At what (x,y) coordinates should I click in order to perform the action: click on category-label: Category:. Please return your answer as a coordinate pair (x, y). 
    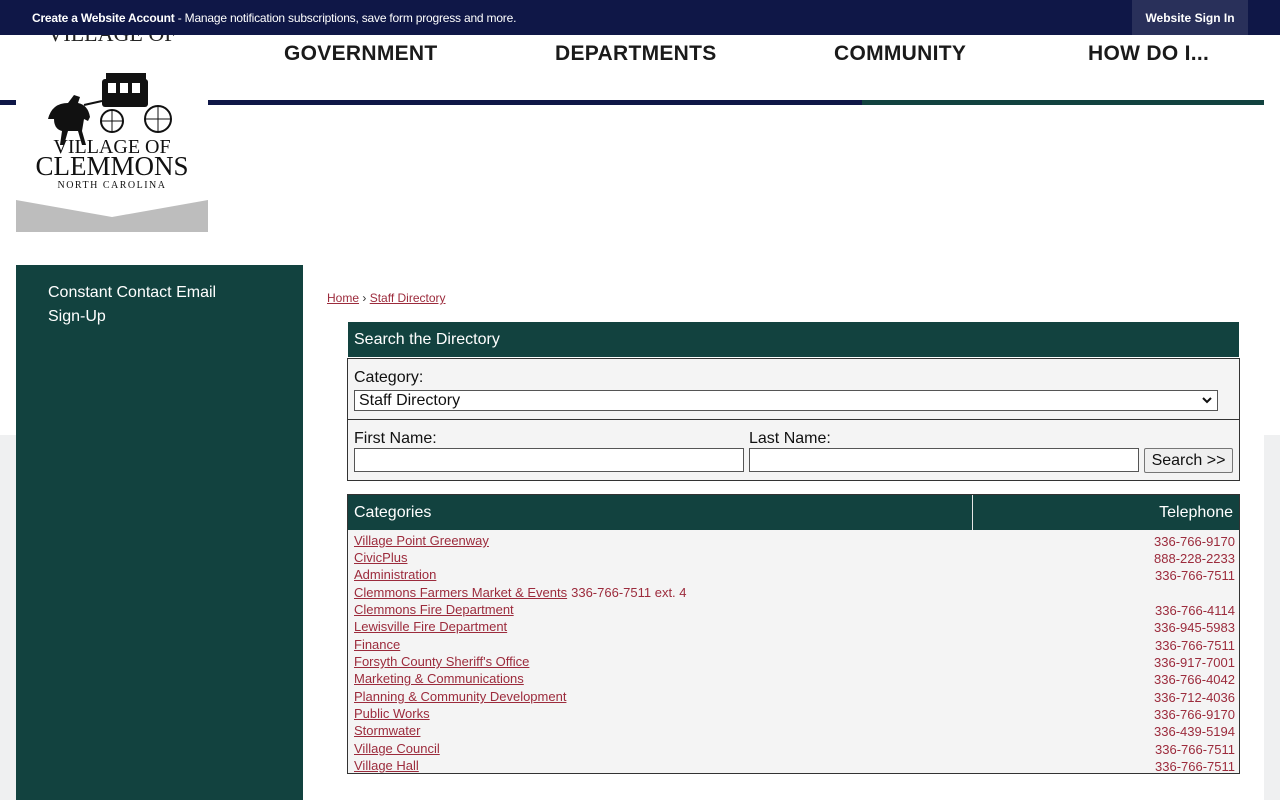
    Looking at the image, I should click on (389, 377).